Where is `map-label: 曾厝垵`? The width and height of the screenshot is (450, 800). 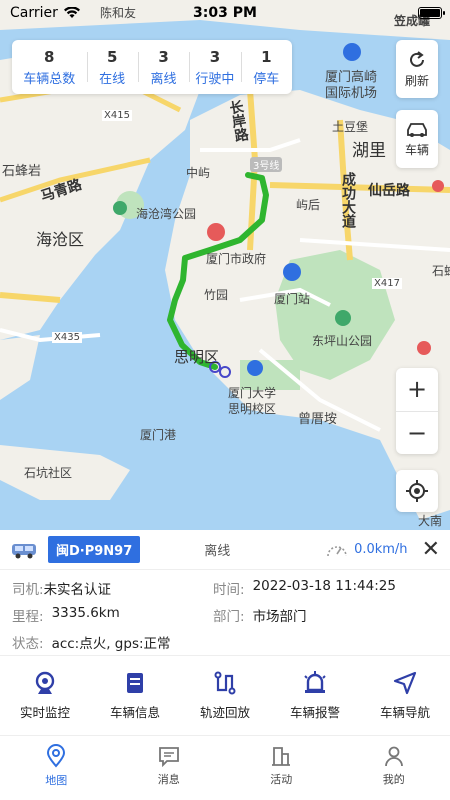 map-label: 曾厝垵 is located at coordinates (318, 419).